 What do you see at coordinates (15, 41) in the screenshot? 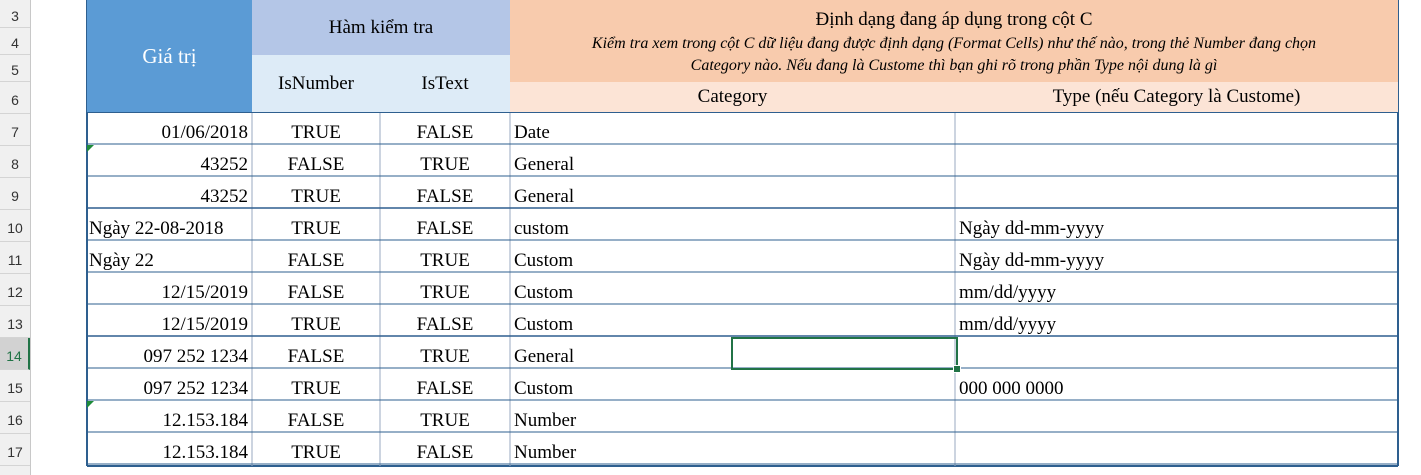
I see `row-number: 4` at bounding box center [15, 41].